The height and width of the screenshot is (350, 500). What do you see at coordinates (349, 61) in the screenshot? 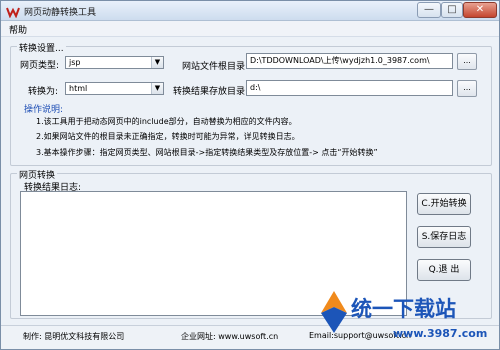
I see `site-root-input: D:\TDDOWNLOAD\上传\wydjzh1.0_3987.com\` at bounding box center [349, 61].